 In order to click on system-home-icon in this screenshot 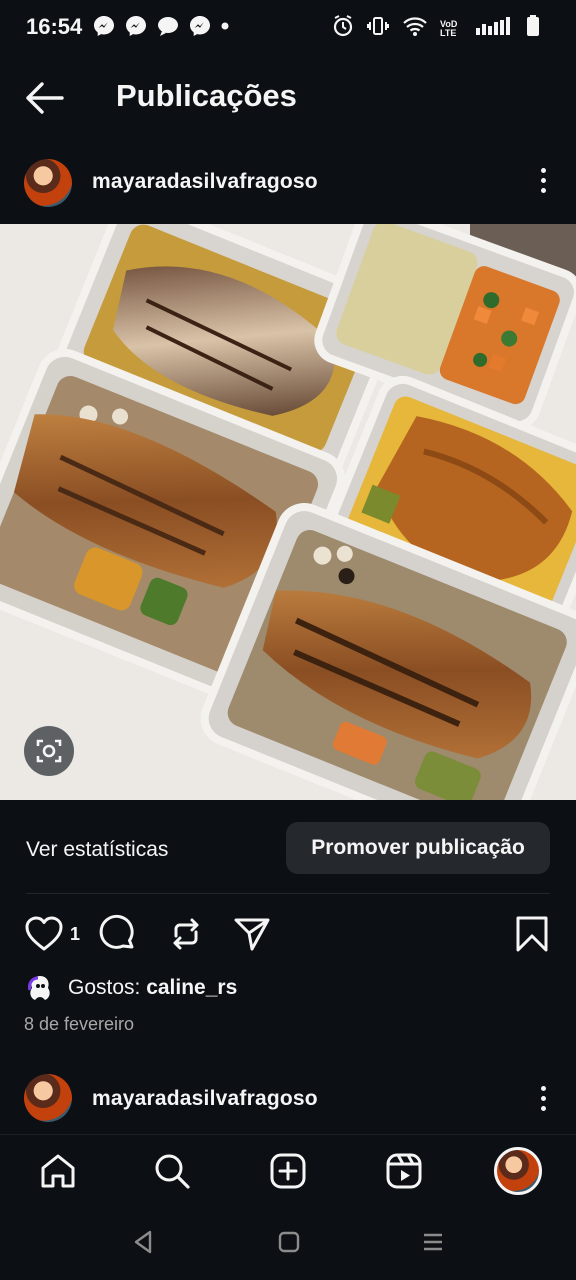, I will do `click(289, 1244)`.